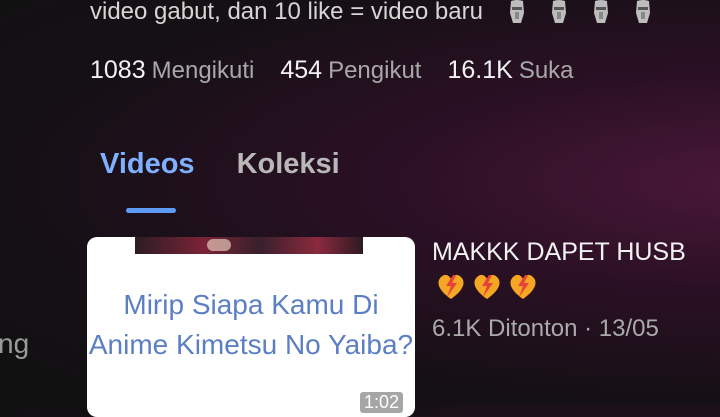 Image resolution: width=720 pixels, height=417 pixels. I want to click on offscreen-text: ng, so click(15, 343).